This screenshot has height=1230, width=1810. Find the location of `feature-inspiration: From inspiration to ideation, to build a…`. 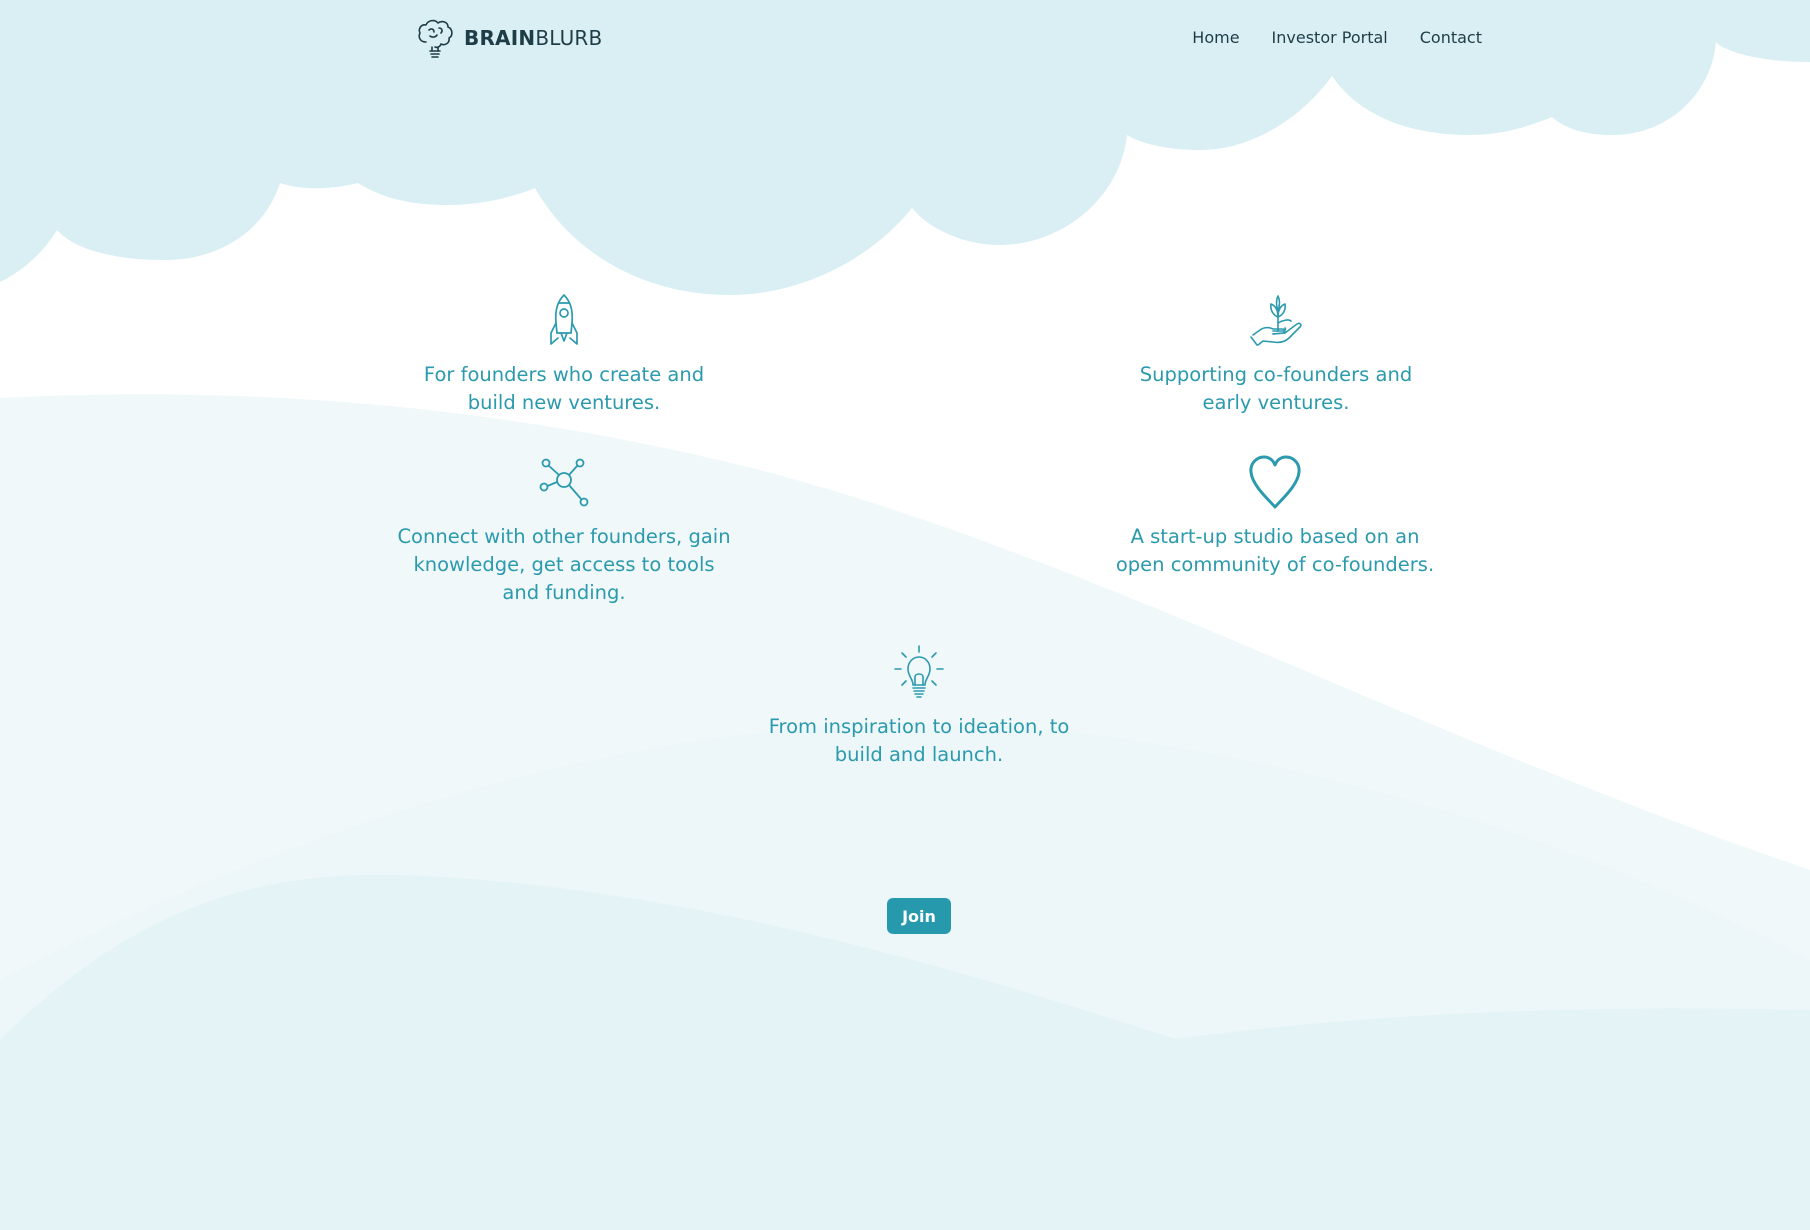

feature-inspiration: From inspiration to ideation, to build a… is located at coordinates (919, 707).